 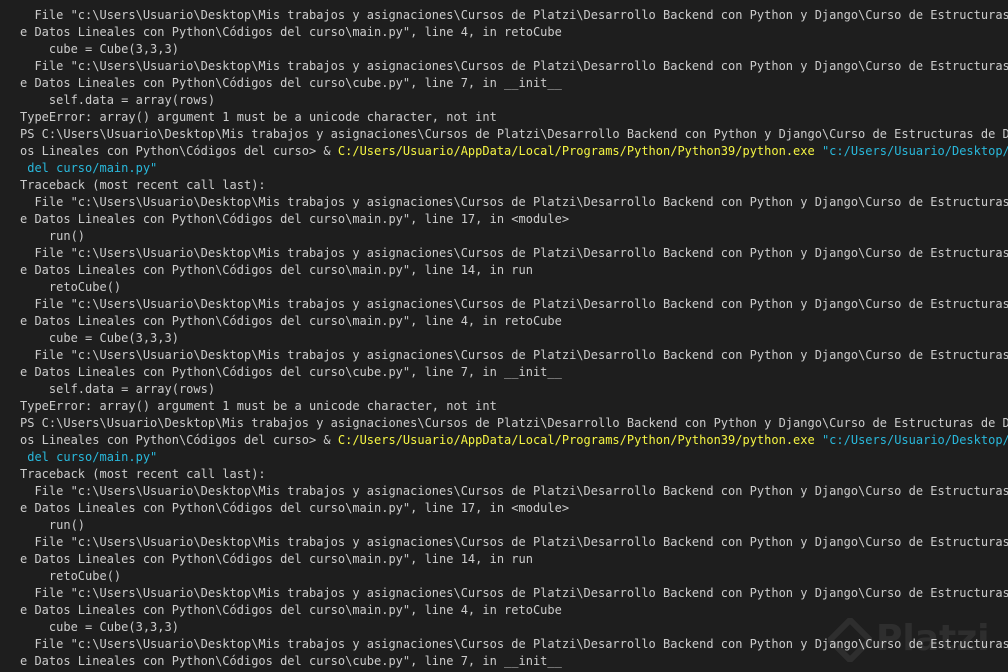 What do you see at coordinates (933, 638) in the screenshot?
I see `watermark-text: Platzi` at bounding box center [933, 638].